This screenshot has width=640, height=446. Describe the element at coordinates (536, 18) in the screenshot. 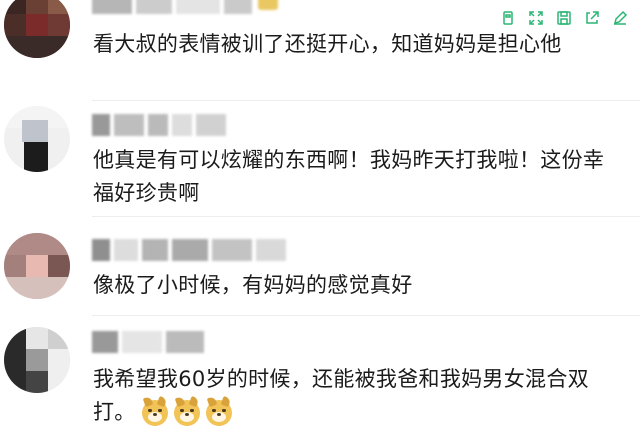

I see `expand-icon` at that location.